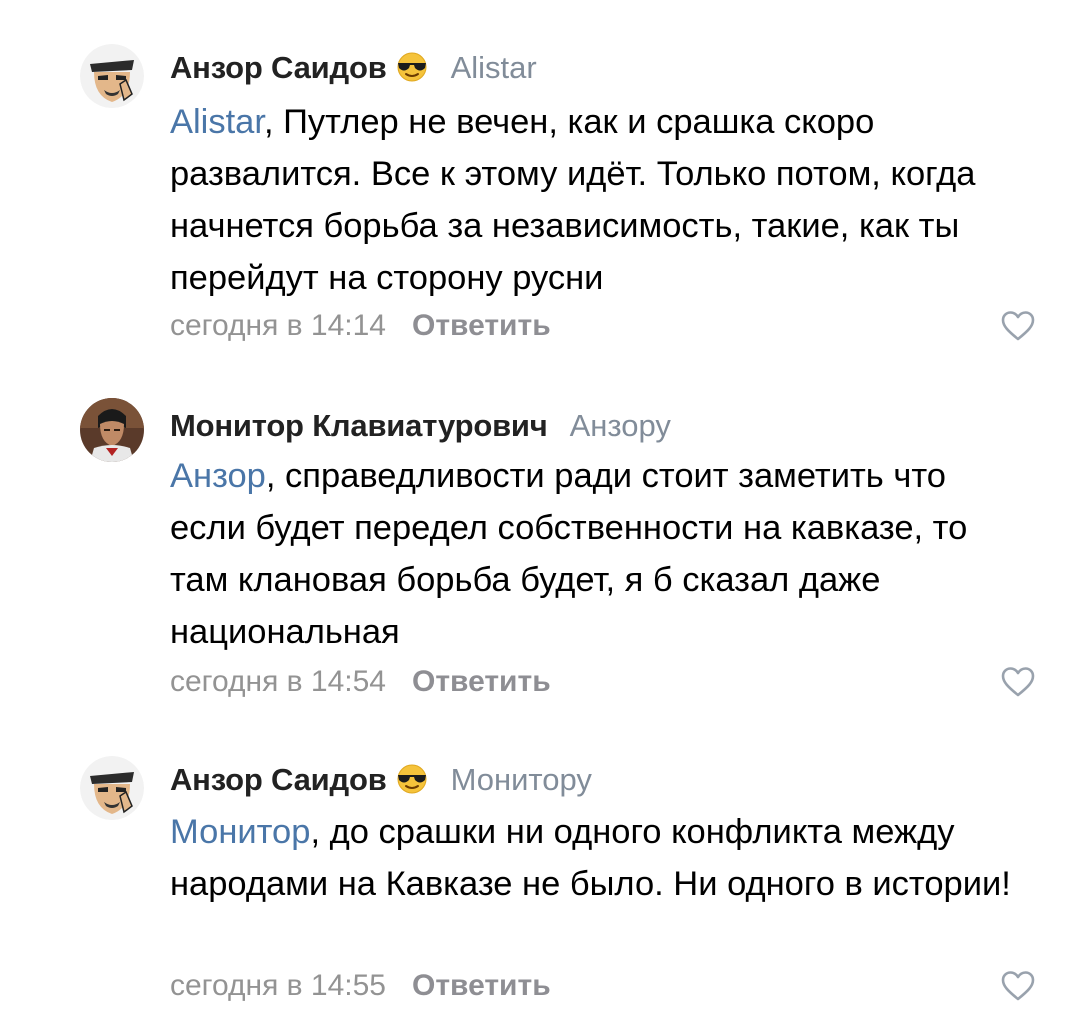 The image size is (1080, 1022). What do you see at coordinates (278, 681) in the screenshot?
I see `comment-time: сегодня в 14:54` at bounding box center [278, 681].